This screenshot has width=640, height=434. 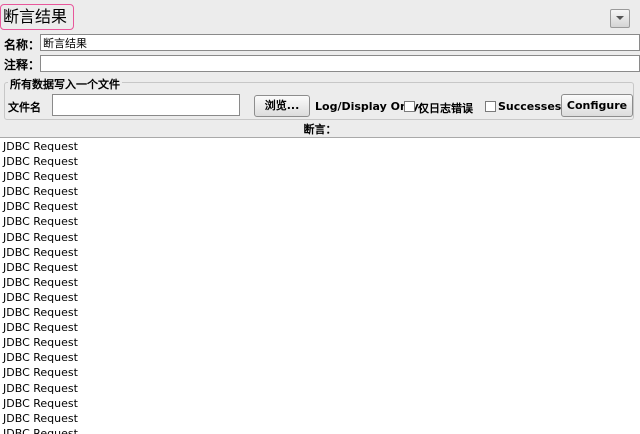 I want to click on errors-only-checkbox, so click(x=409, y=106).